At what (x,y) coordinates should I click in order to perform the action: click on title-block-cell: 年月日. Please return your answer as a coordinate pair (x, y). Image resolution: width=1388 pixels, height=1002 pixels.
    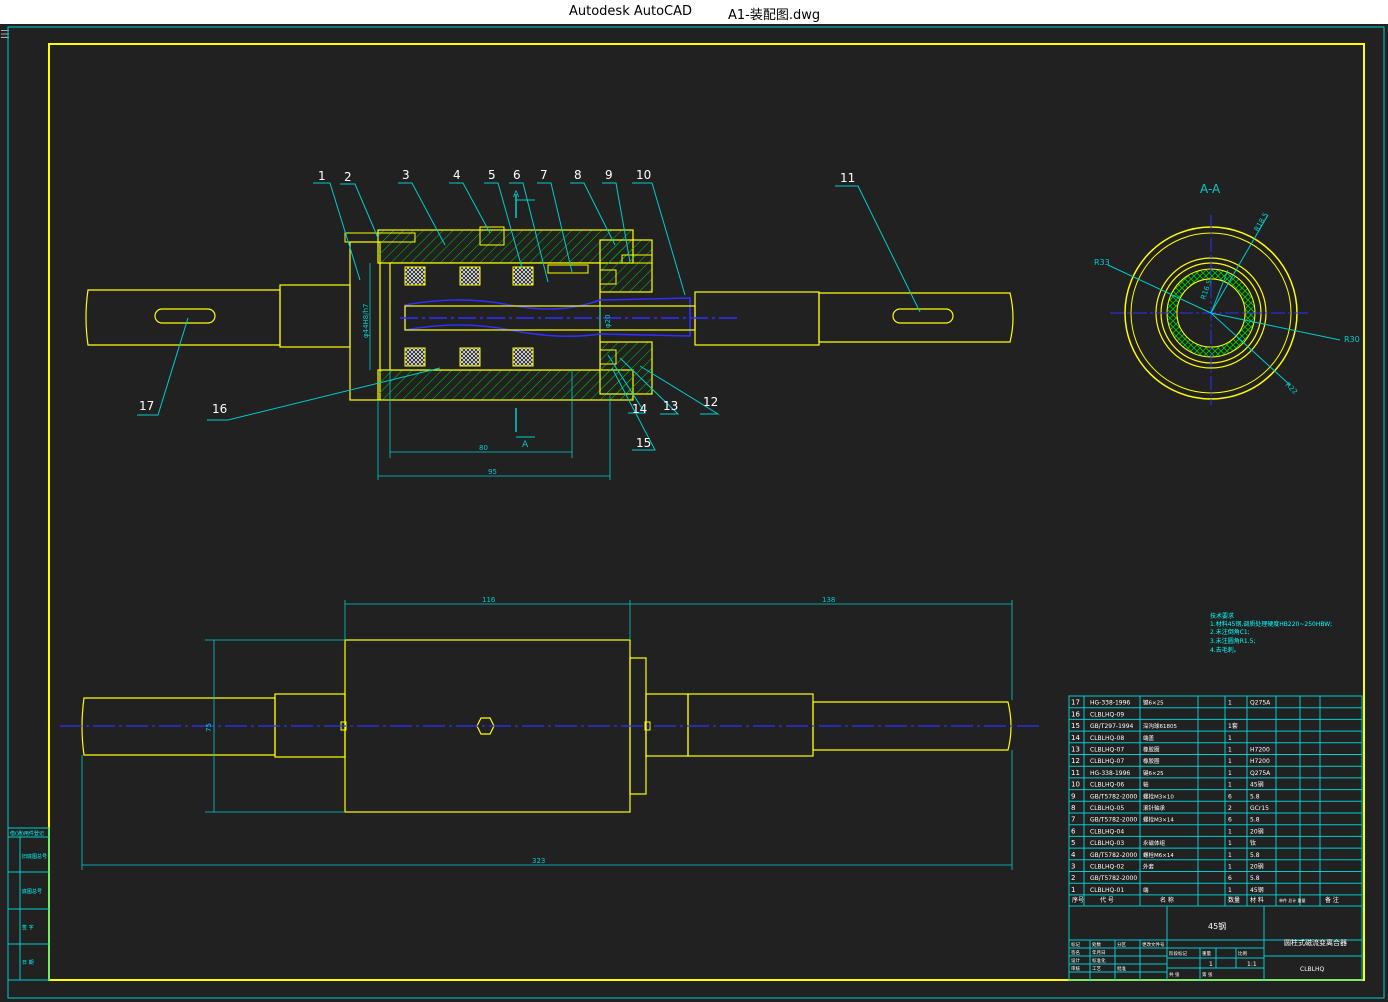
    Looking at the image, I should click on (1099, 952).